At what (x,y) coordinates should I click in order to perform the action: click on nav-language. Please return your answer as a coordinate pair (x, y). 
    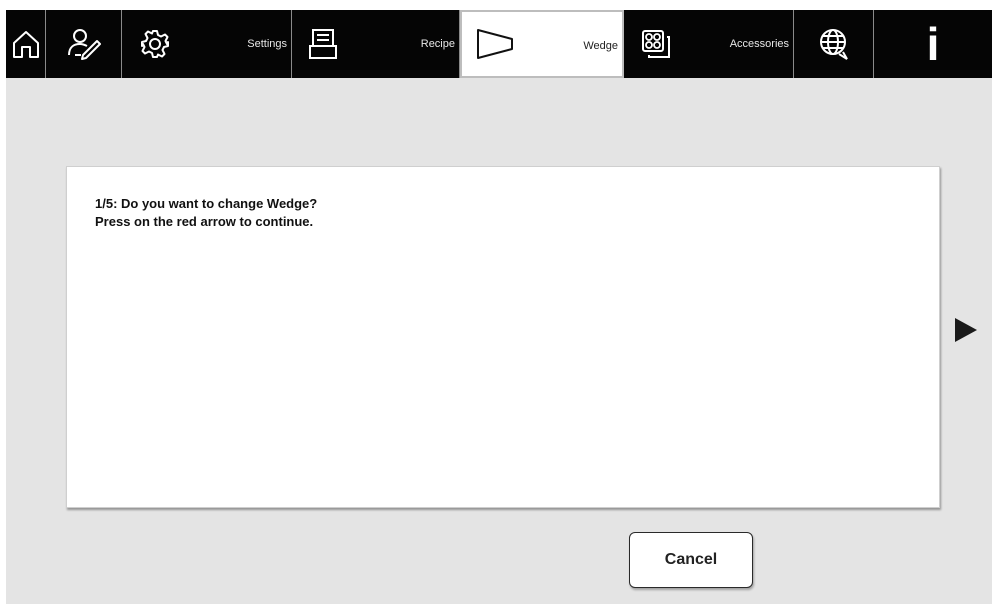
    Looking at the image, I should click on (834, 44).